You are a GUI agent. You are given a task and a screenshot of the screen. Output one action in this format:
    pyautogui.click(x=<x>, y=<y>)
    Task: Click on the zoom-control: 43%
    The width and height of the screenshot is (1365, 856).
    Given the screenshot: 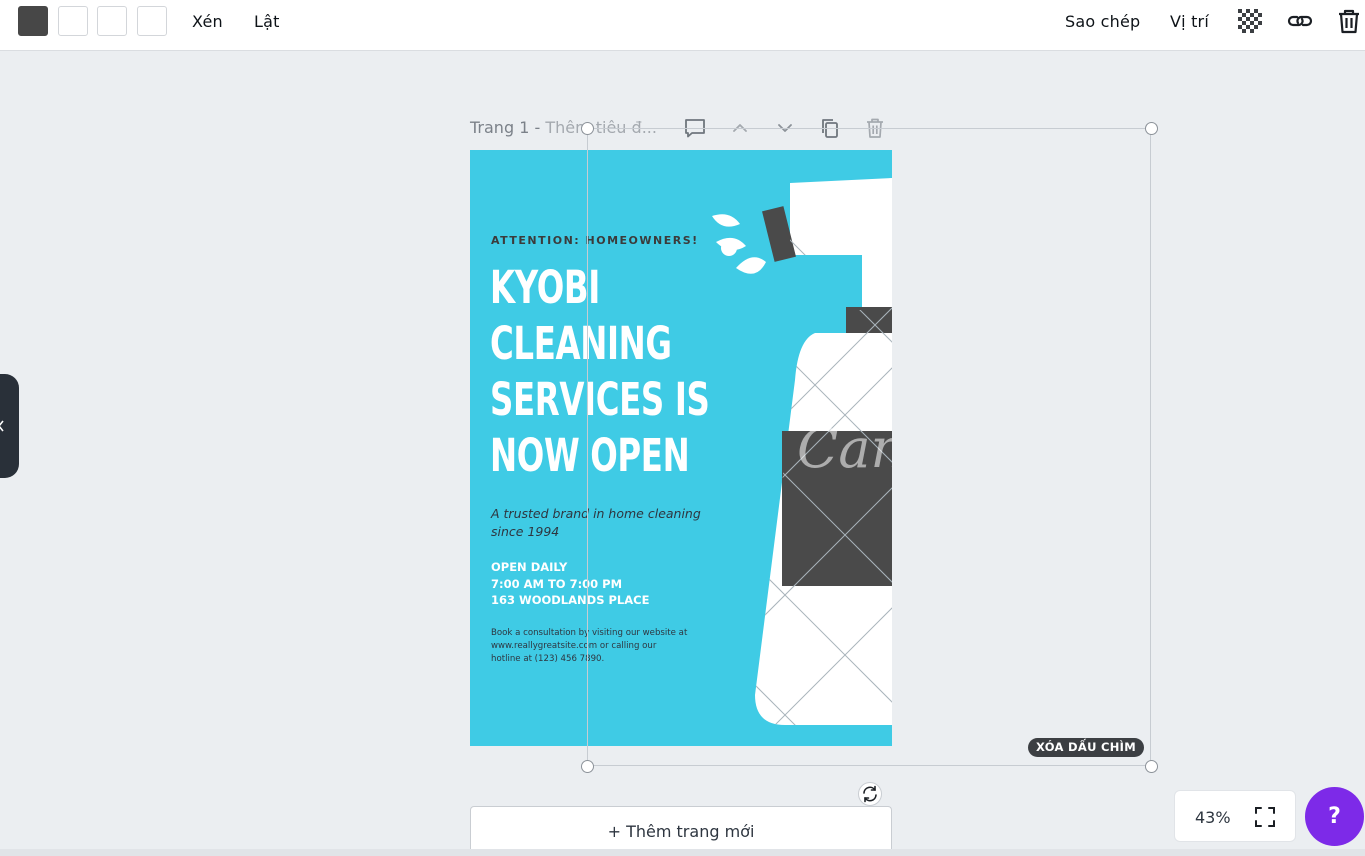 What is the action you would take?
    pyautogui.click(x=1235, y=816)
    